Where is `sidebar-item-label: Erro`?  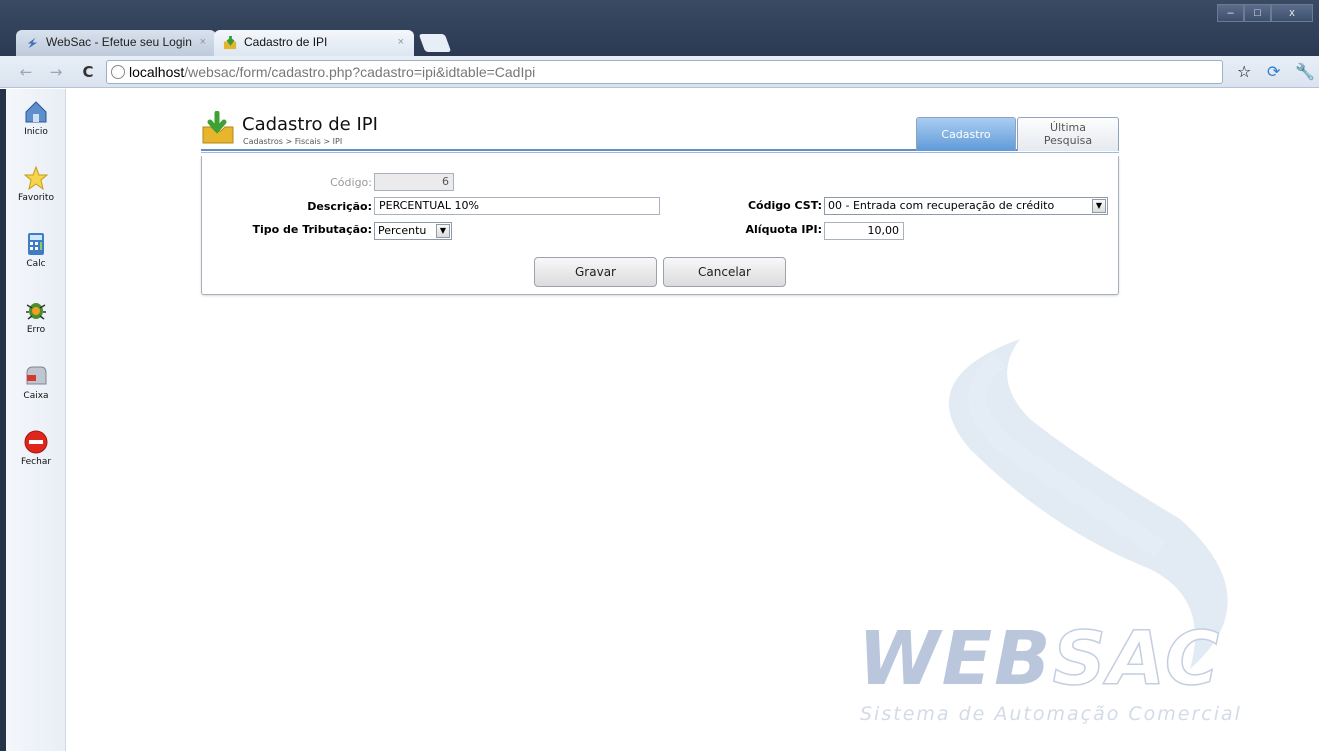 sidebar-item-label: Erro is located at coordinates (36, 330).